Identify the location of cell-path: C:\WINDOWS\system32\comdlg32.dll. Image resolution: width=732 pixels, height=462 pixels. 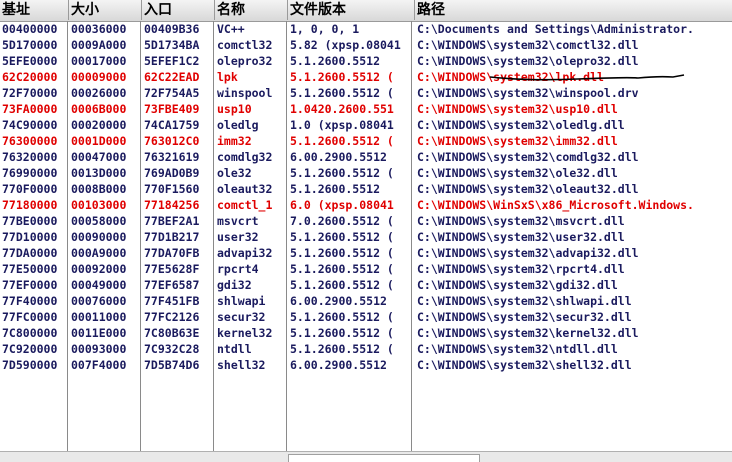
(528, 157).